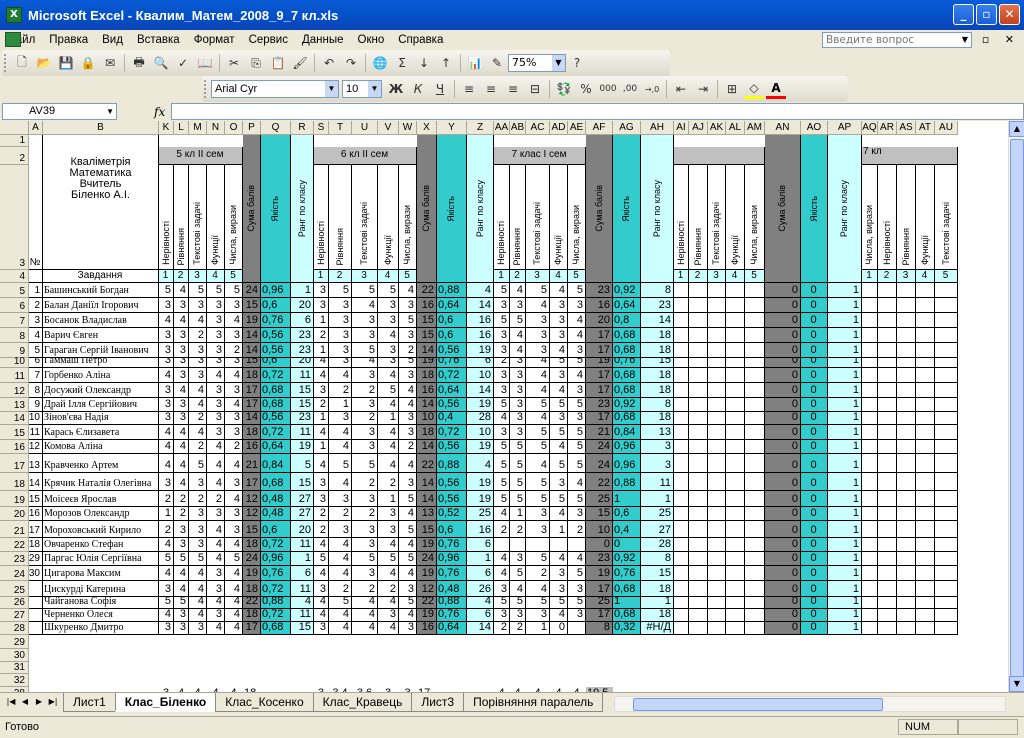  I want to click on quality-cell: 0,56, so click(276, 350).